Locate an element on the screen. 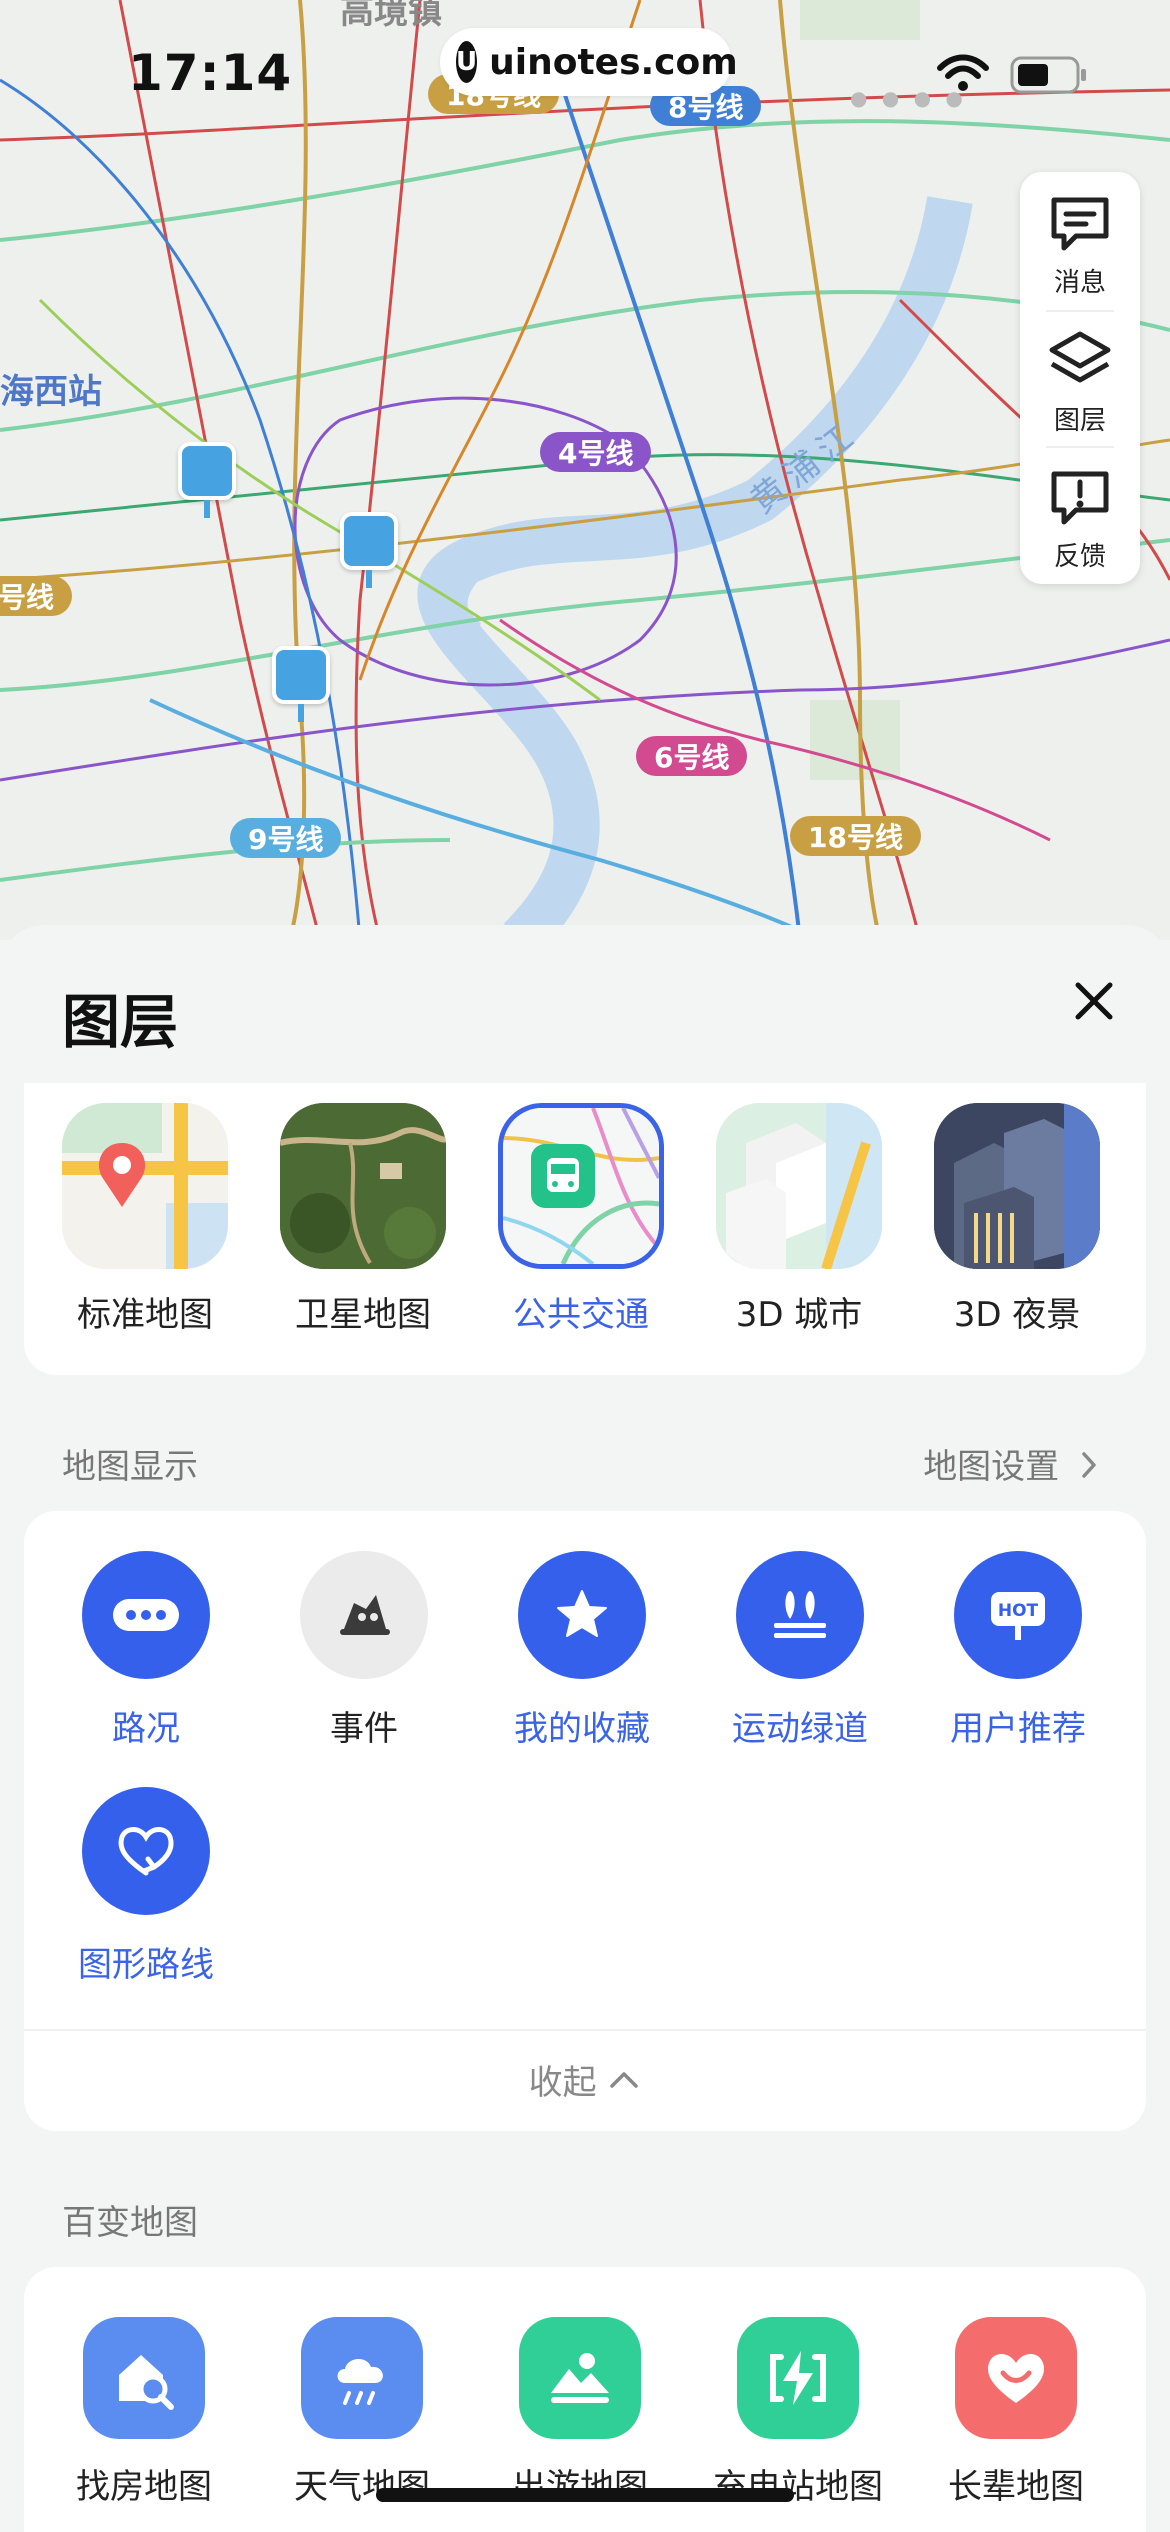 This screenshot has width=1170, height=2532. status-bar: 17:14 U uinotes.com ● ● ● ● is located at coordinates (585, 75).